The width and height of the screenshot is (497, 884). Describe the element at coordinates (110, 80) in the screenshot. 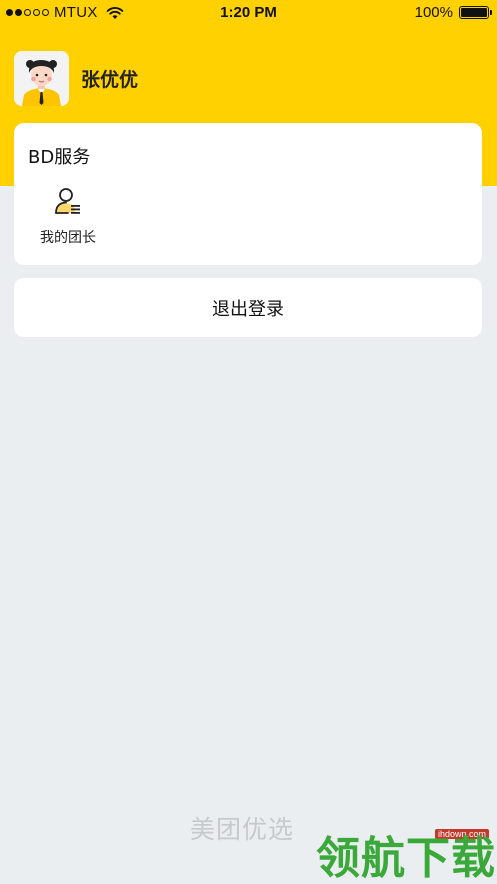

I see `user-name: 张优优` at that location.